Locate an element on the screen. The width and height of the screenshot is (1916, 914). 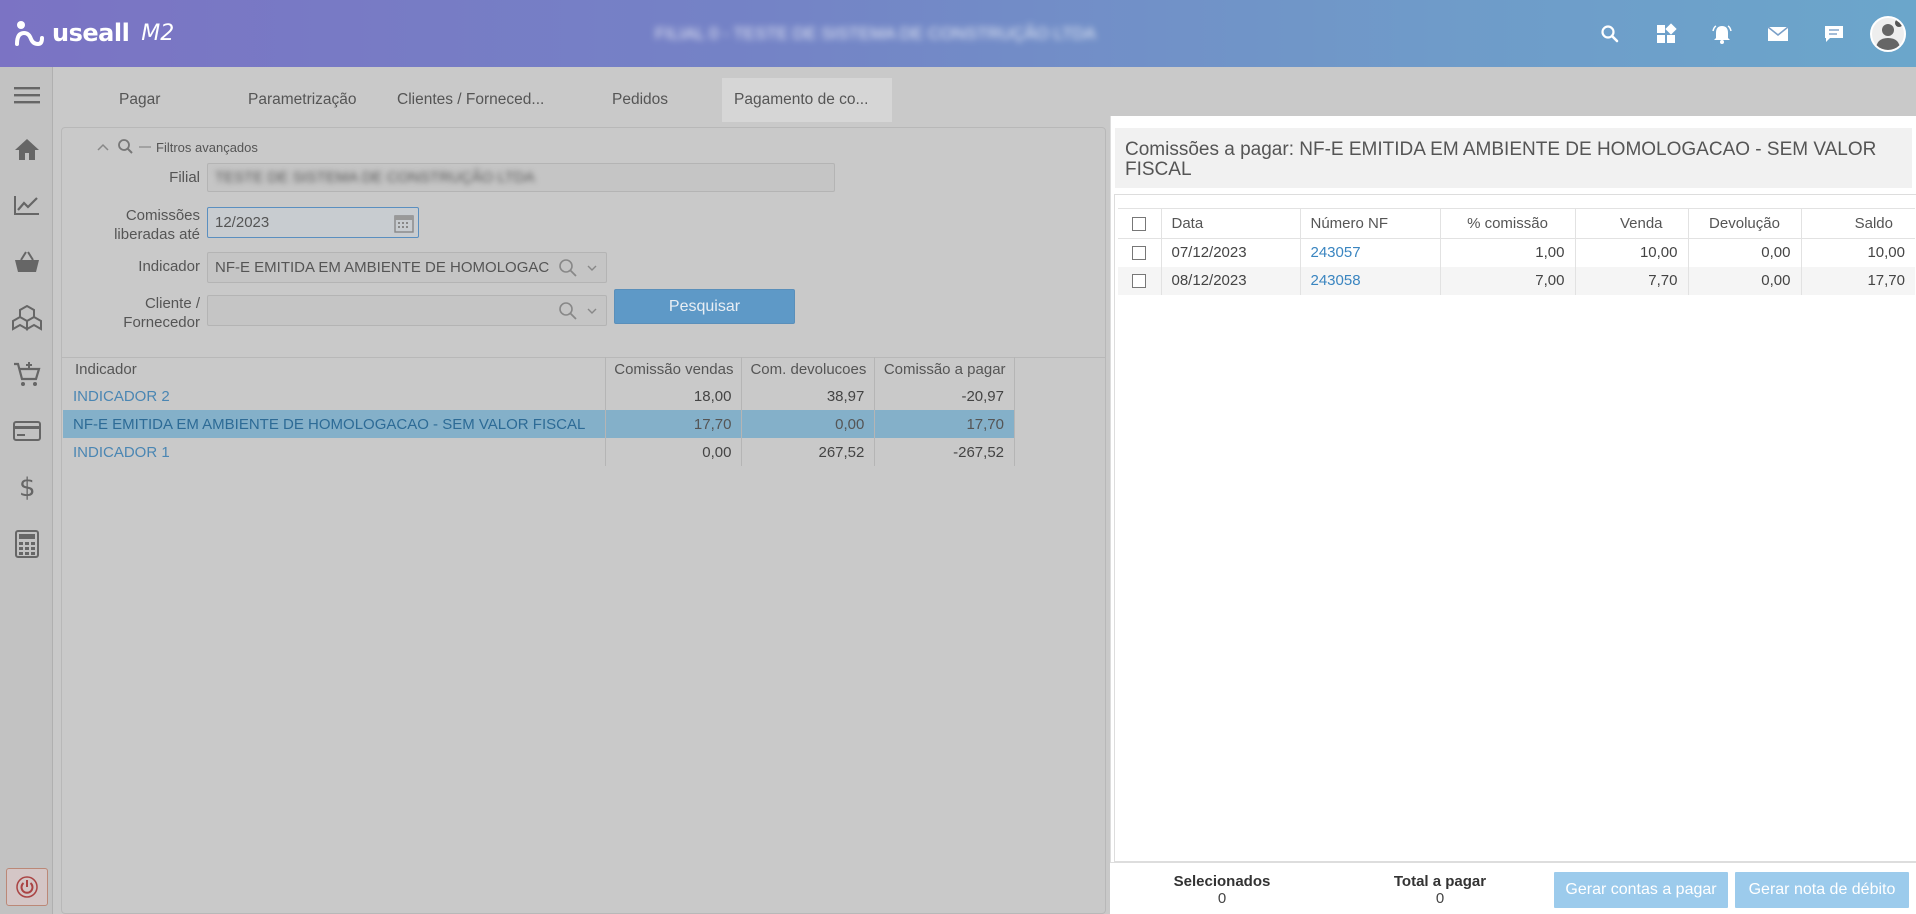
home-icon is located at coordinates (26, 149).